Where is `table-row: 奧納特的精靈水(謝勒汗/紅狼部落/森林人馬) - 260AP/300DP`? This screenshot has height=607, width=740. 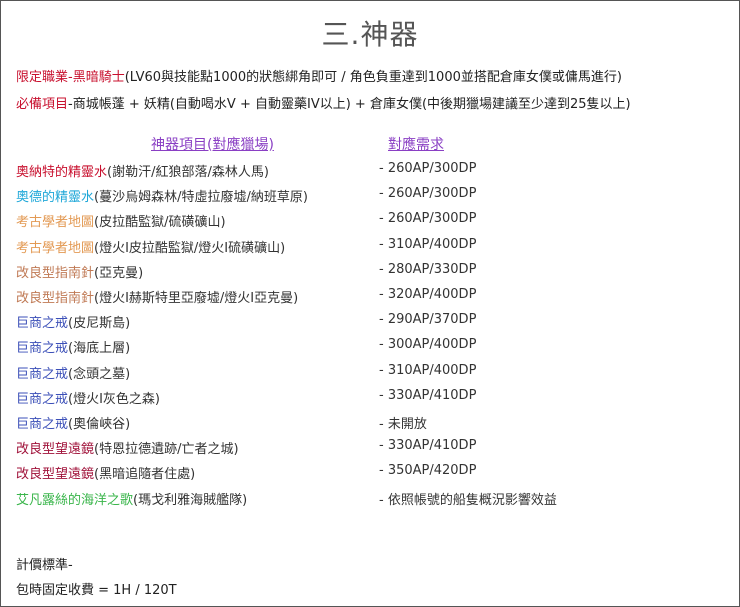 table-row: 奧納特的精靈水(謝勒汗/紅狼部落/森林人馬) - 260AP/300DP is located at coordinates (366, 171).